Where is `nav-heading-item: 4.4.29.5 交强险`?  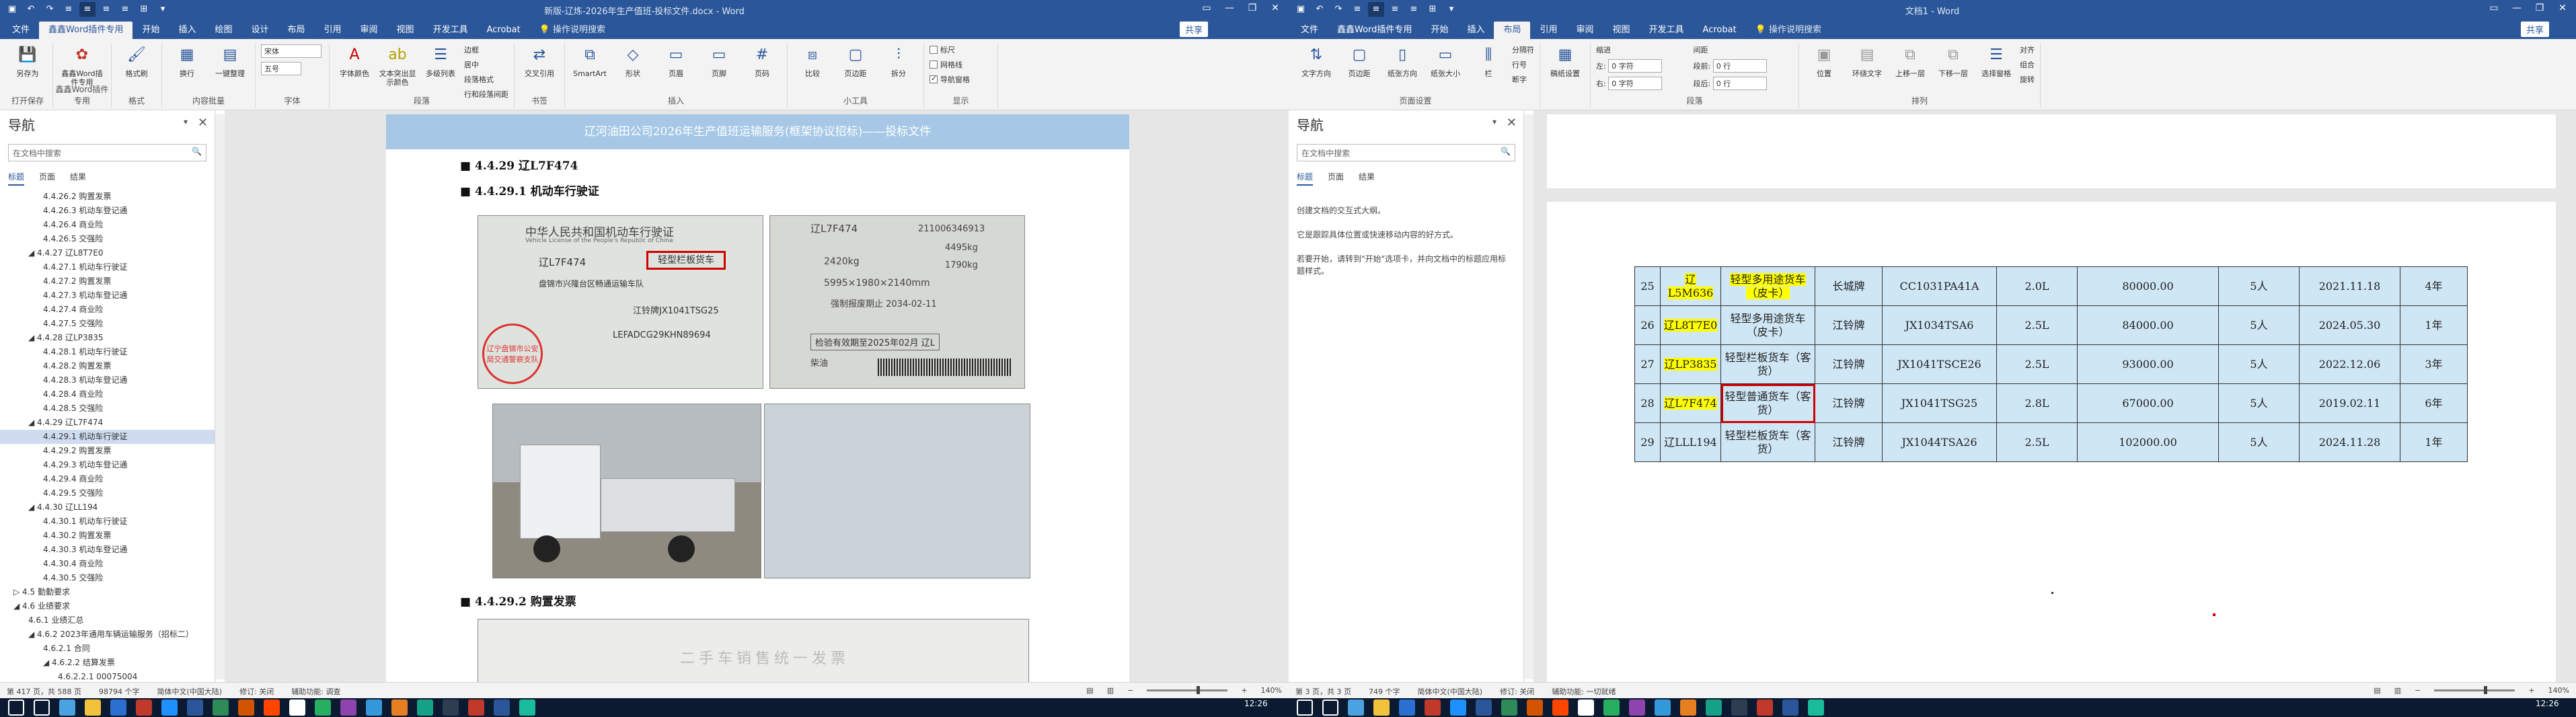
nav-heading-item: 4.4.29.5 交强险 is located at coordinates (107, 493).